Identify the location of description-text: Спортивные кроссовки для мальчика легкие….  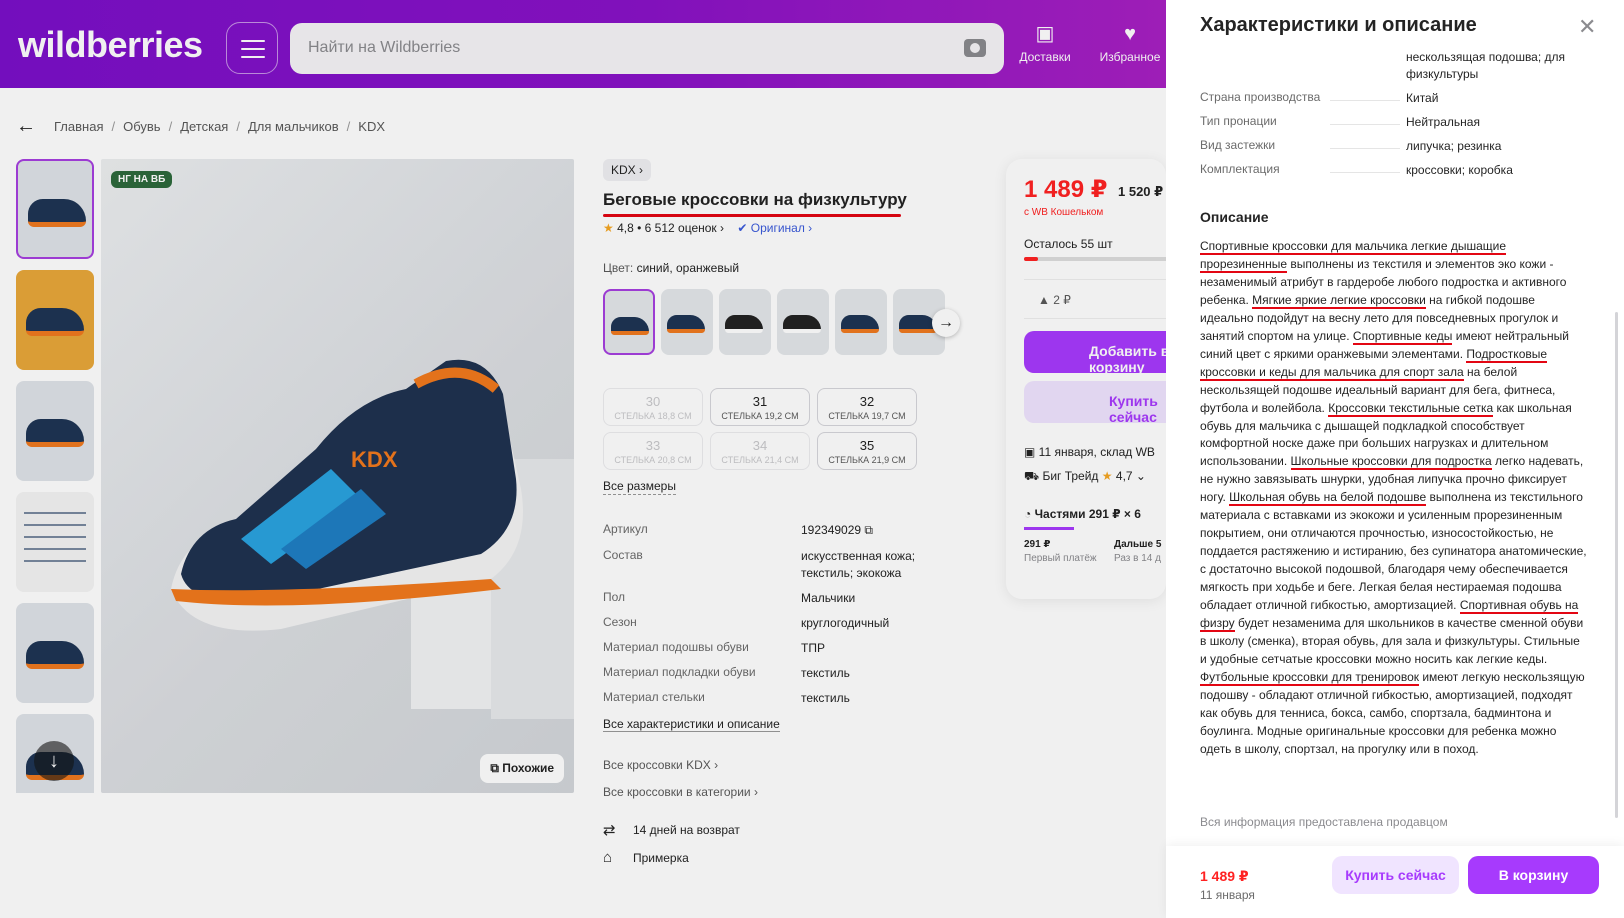
(1393, 497).